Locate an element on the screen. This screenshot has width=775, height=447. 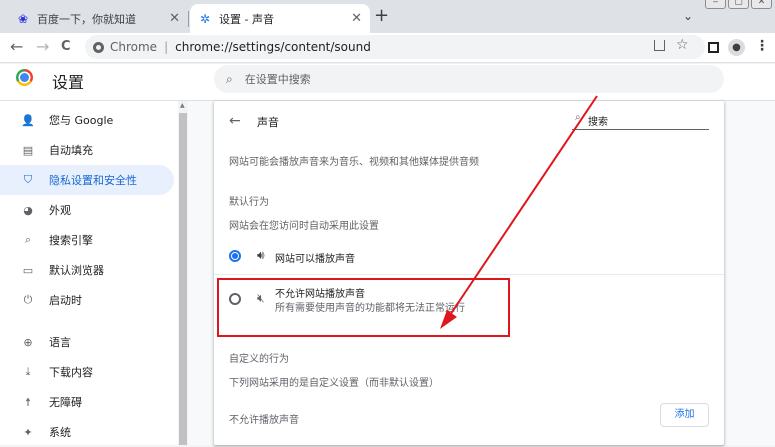
sidebar-item-label: 无障碍 is located at coordinates (65, 402).